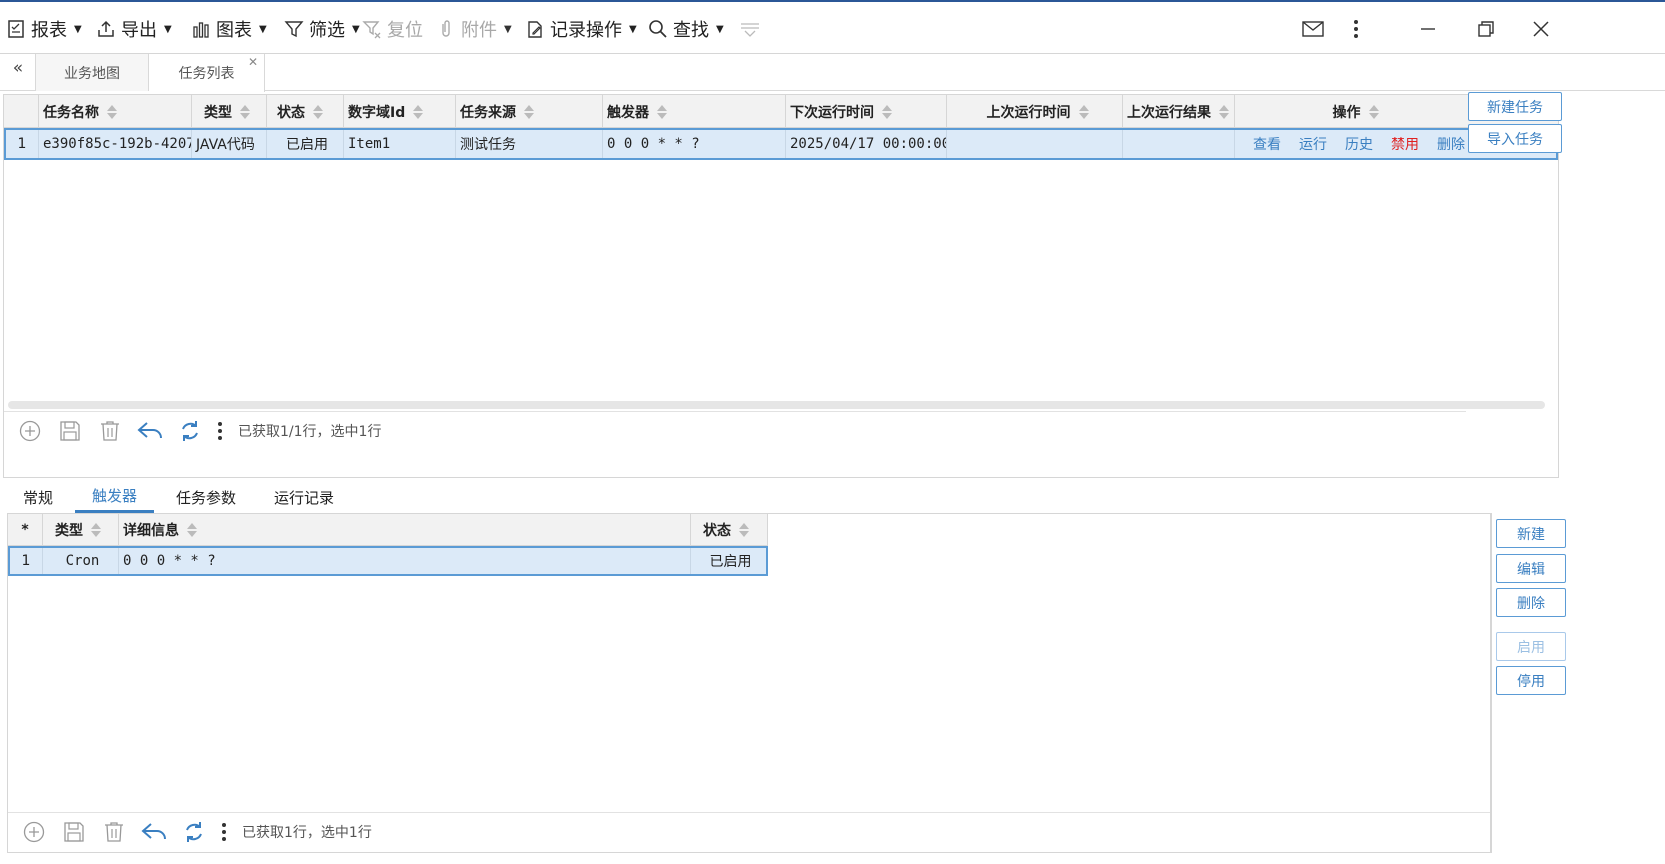 This screenshot has height=864, width=1665. I want to click on tab-task-params: 任务参数, so click(206, 497).